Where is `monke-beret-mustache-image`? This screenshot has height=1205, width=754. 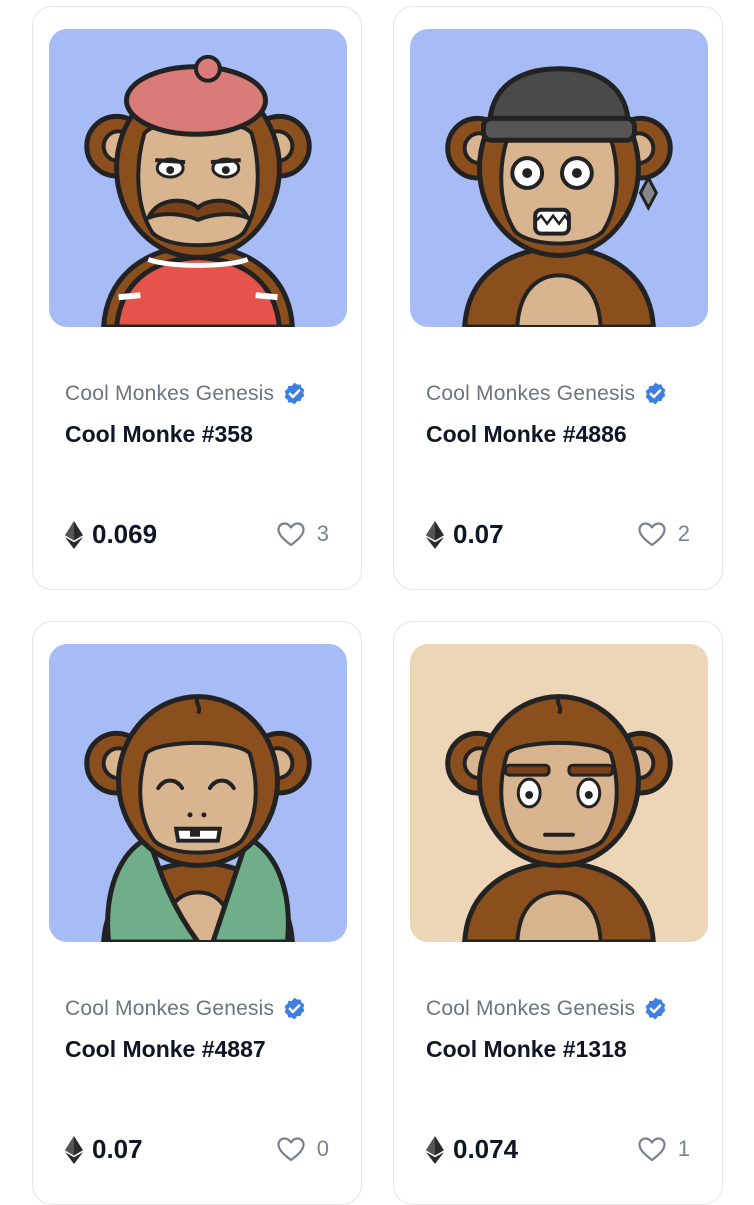
monke-beret-mustache-image is located at coordinates (198, 178).